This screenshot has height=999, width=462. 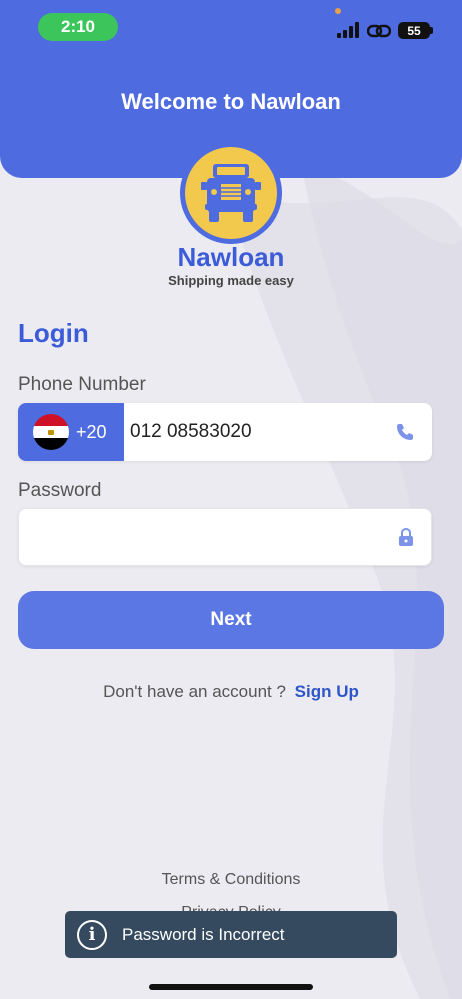 What do you see at coordinates (338, 11) in the screenshot?
I see `privacy-indicator-dot` at bounding box center [338, 11].